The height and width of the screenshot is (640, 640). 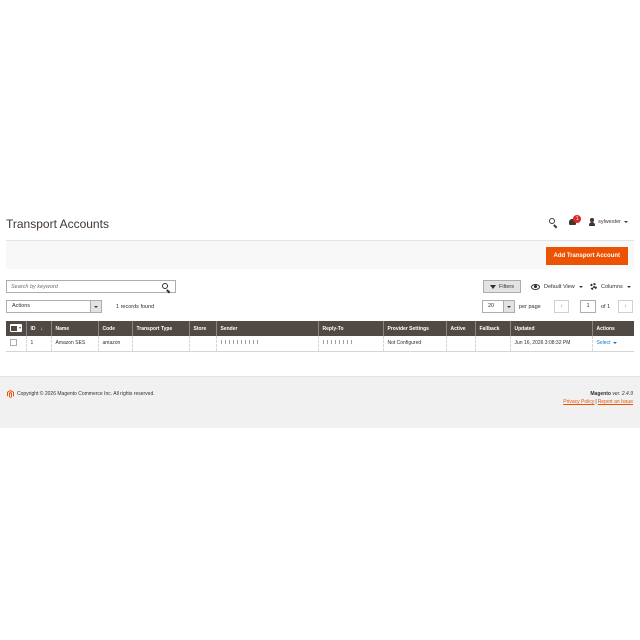 What do you see at coordinates (202, 328) in the screenshot?
I see `column-header-store: Store` at bounding box center [202, 328].